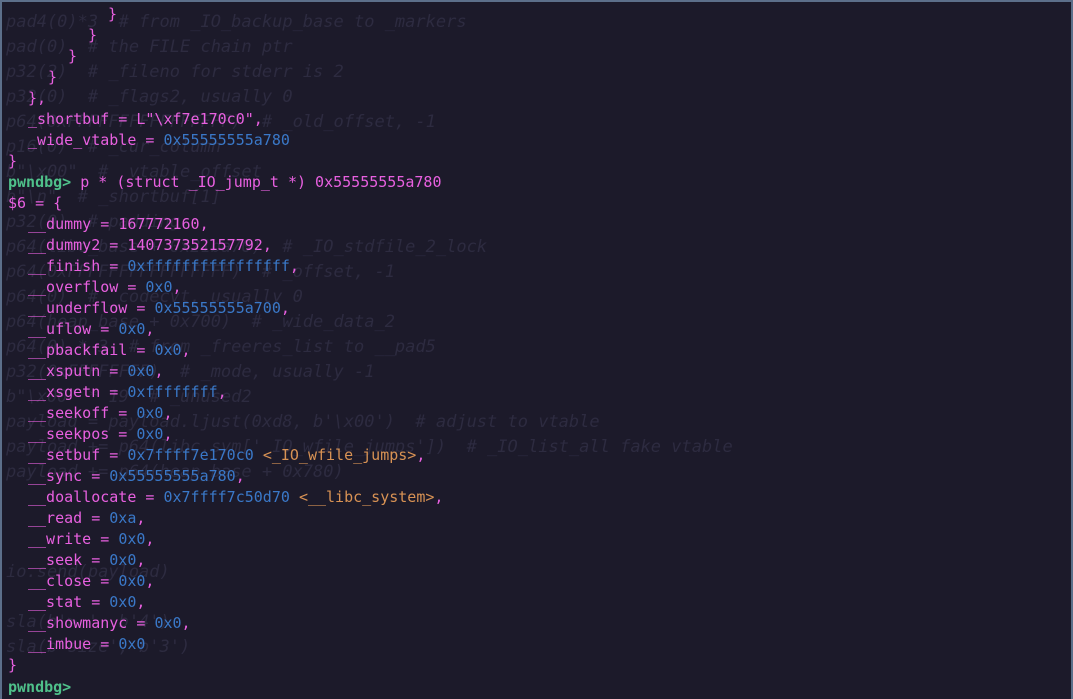 The height and width of the screenshot is (699, 1073). Describe the element at coordinates (539, 518) in the screenshot. I see `field-row: __read = 0xa,` at that location.